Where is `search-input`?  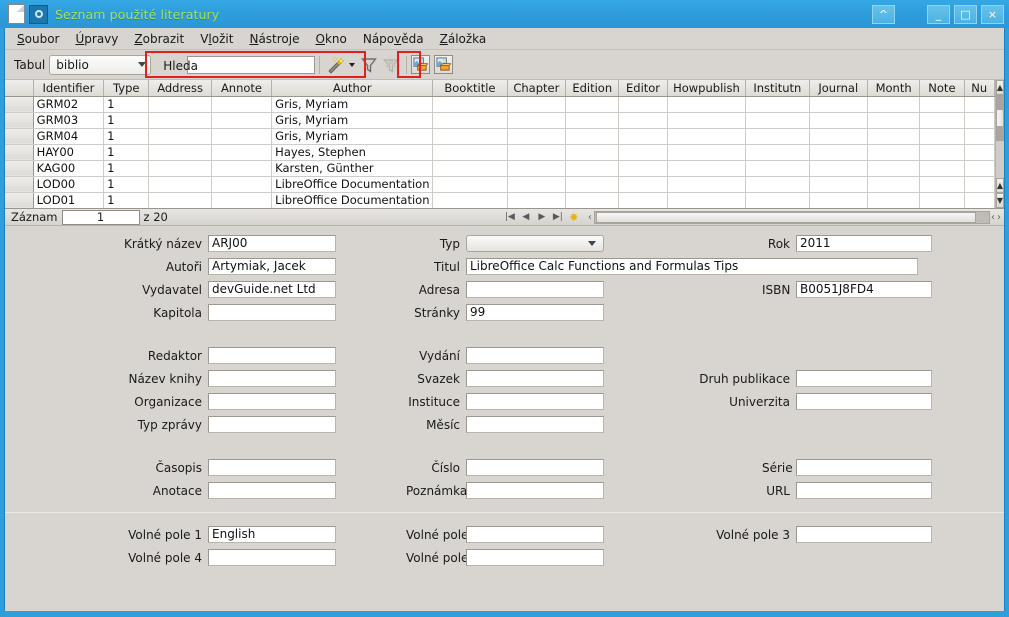 search-input is located at coordinates (251, 64).